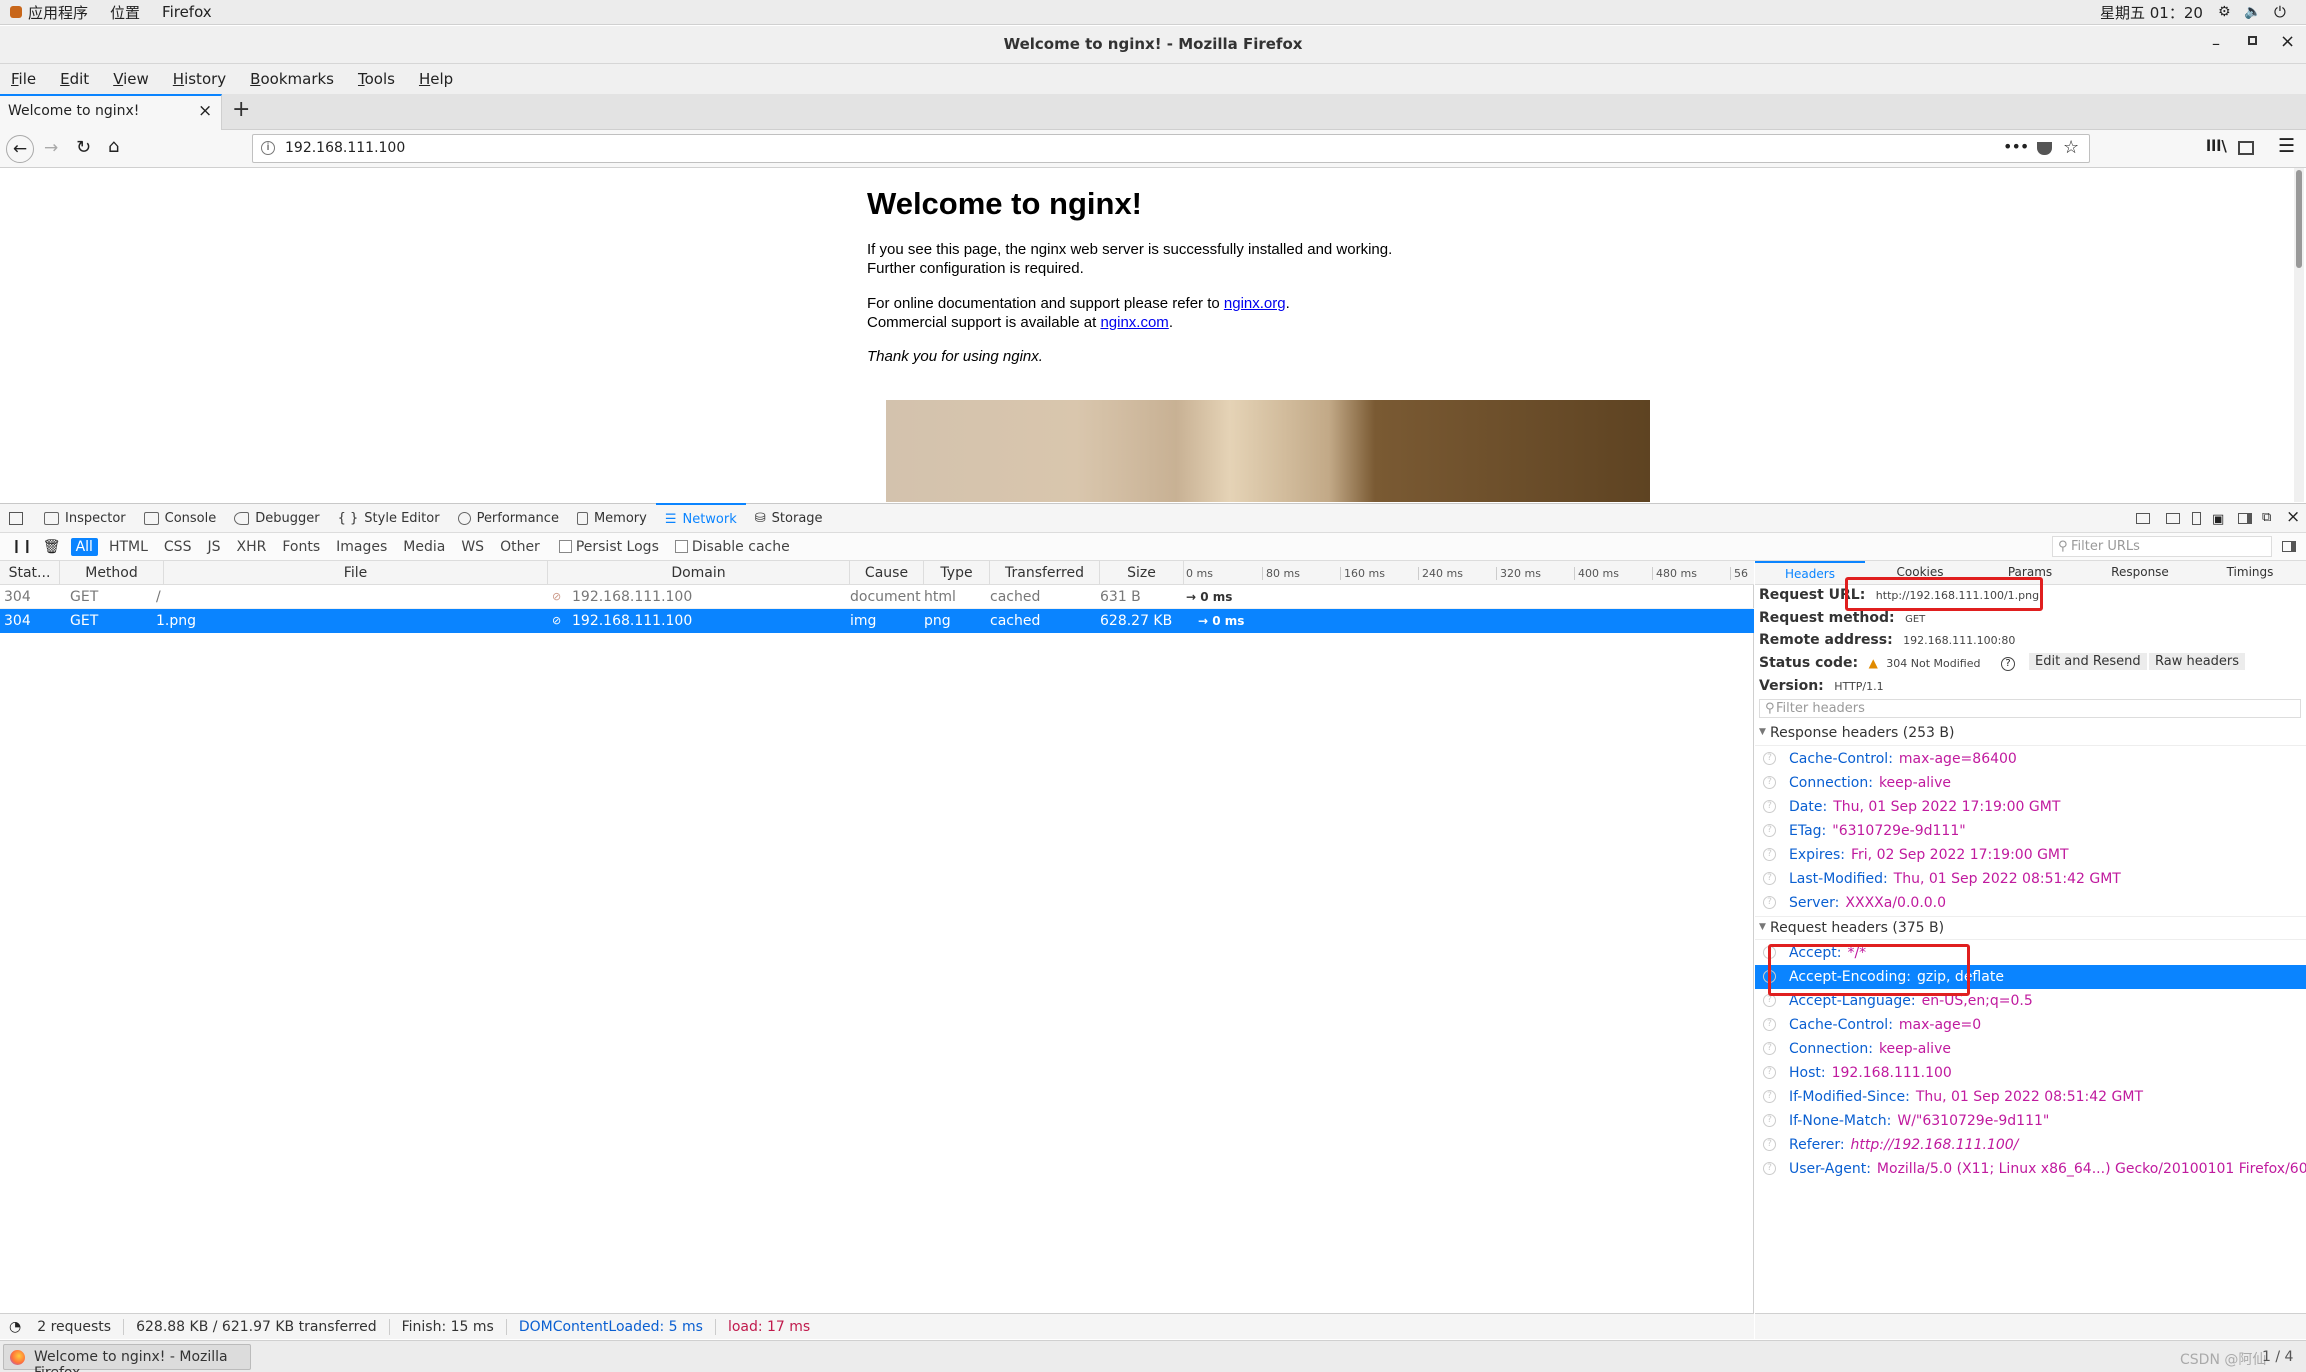 The image size is (2306, 1372). What do you see at coordinates (2030, 928) in the screenshot?
I see `request-headers-section: ▼ Request headers (375 B)` at bounding box center [2030, 928].